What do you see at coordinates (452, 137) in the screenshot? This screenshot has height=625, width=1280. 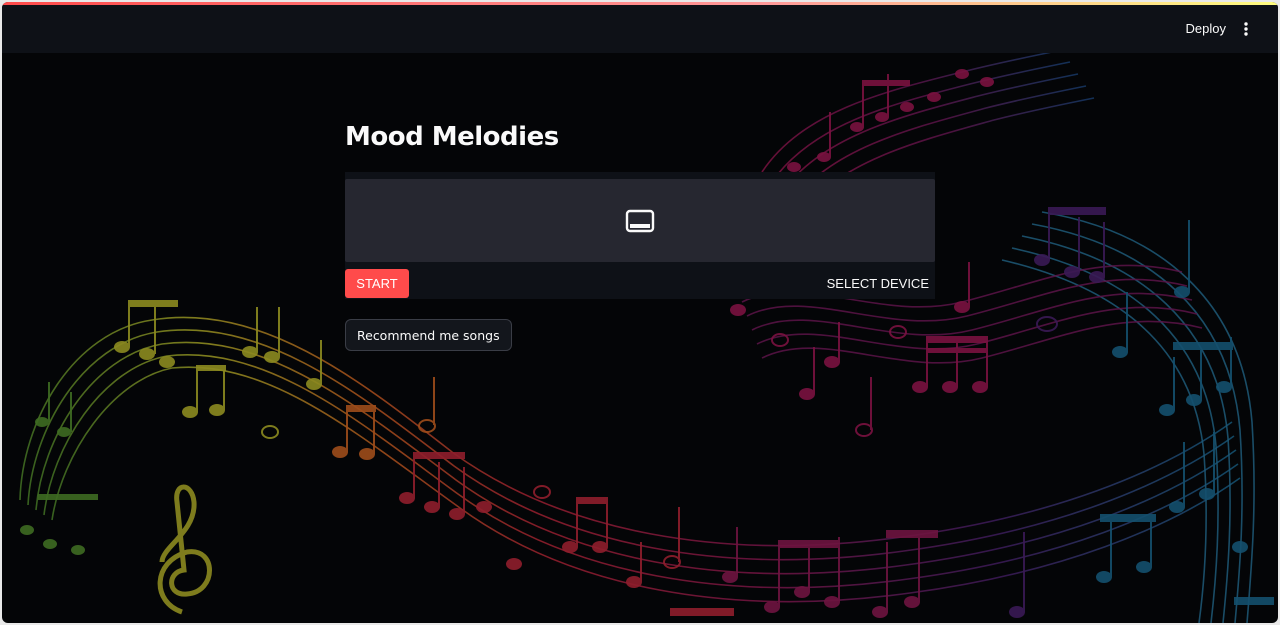 I see `page-title: Mood Melodies` at bounding box center [452, 137].